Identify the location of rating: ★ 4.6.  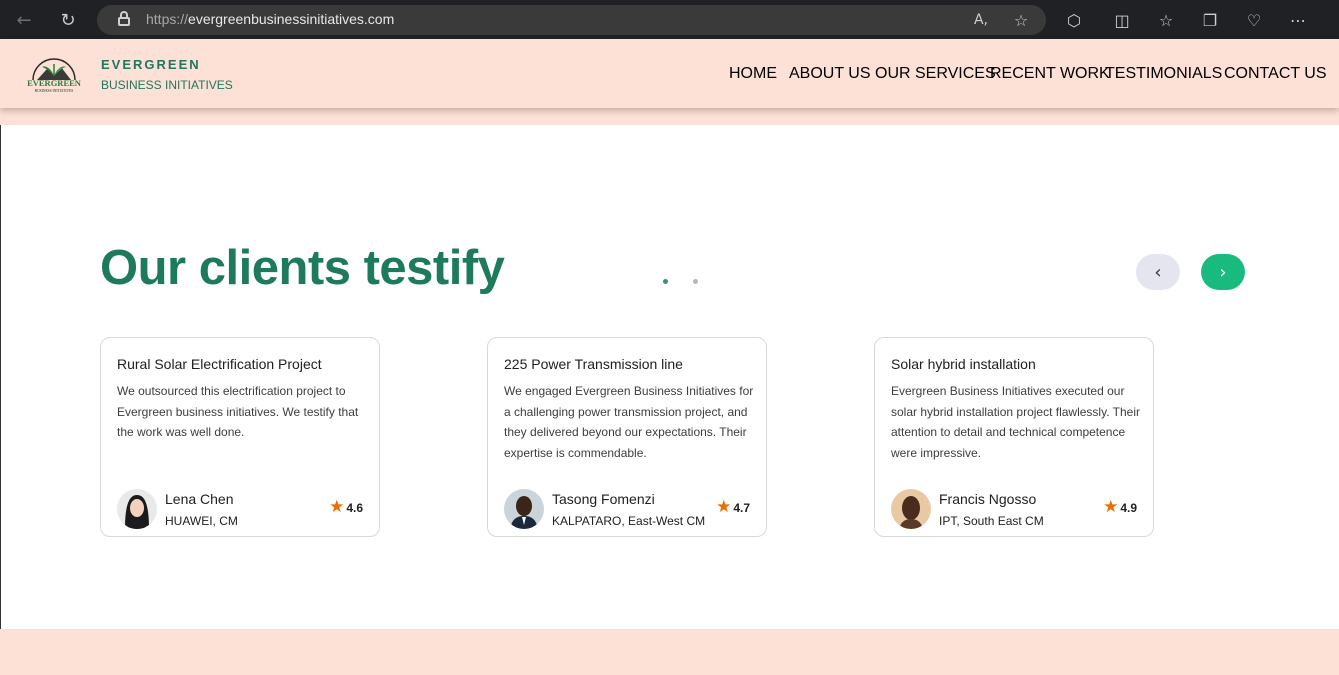
(346, 507).